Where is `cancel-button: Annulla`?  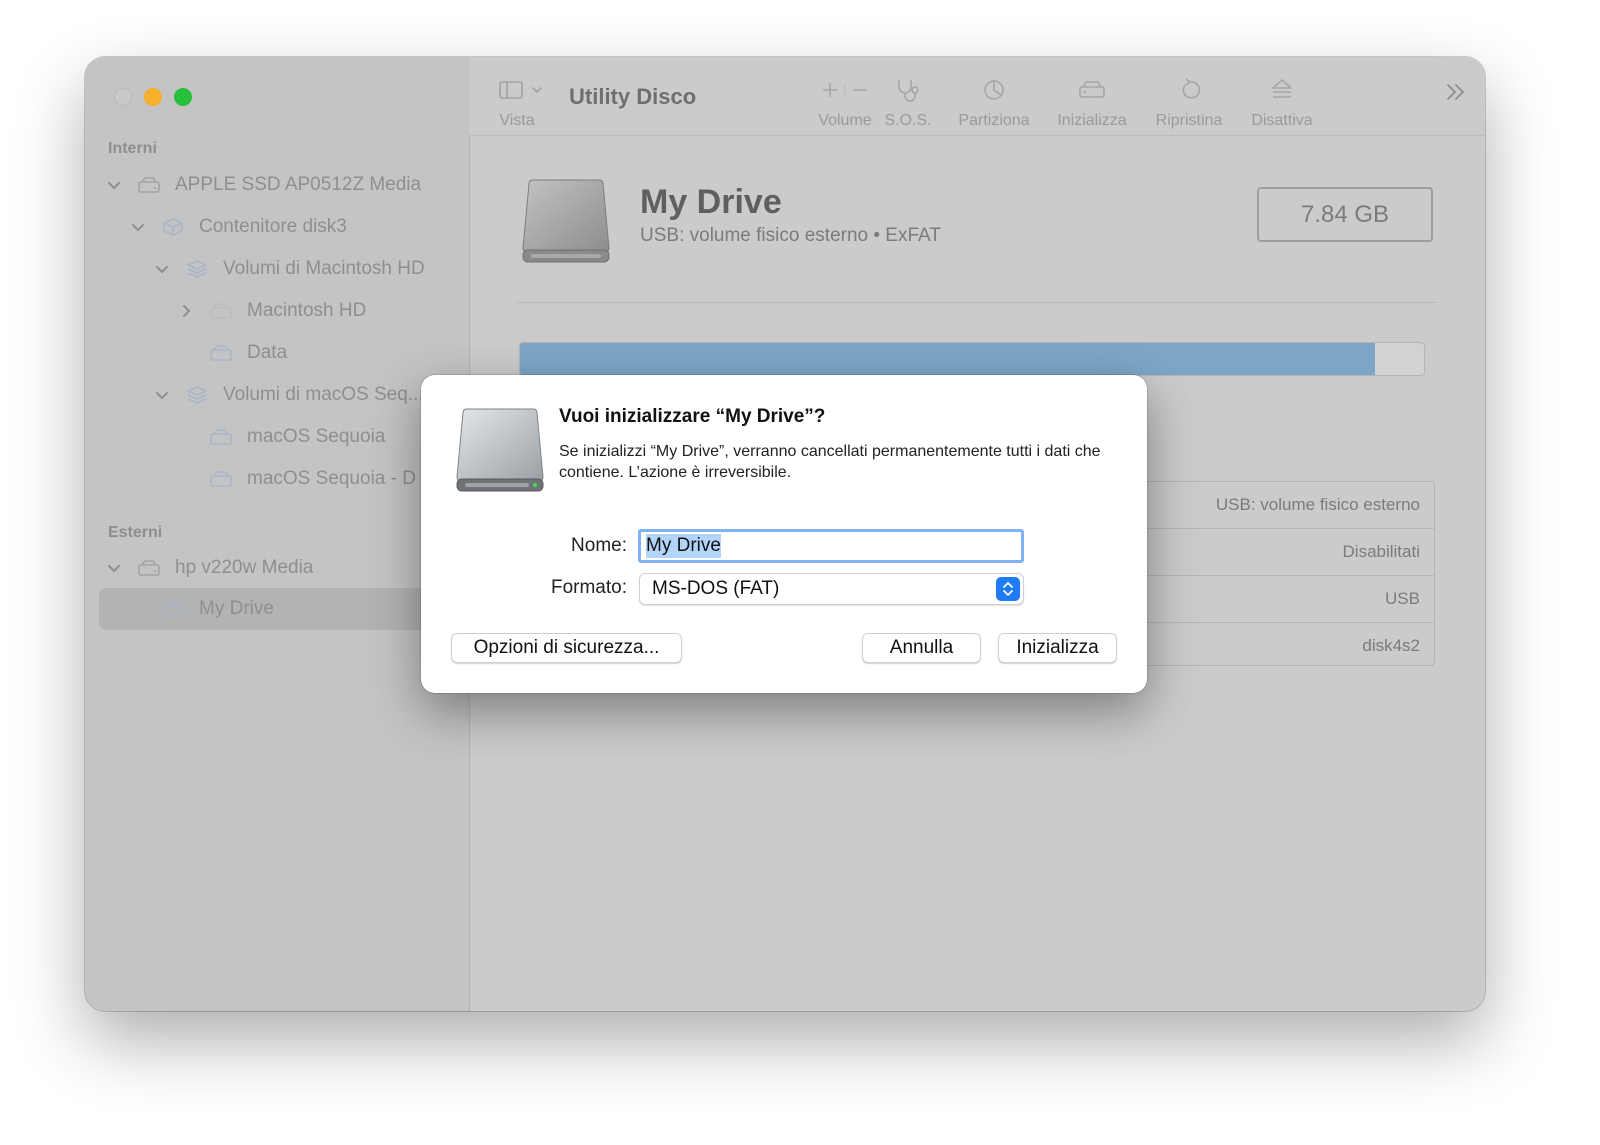
cancel-button: Annulla is located at coordinates (921, 648).